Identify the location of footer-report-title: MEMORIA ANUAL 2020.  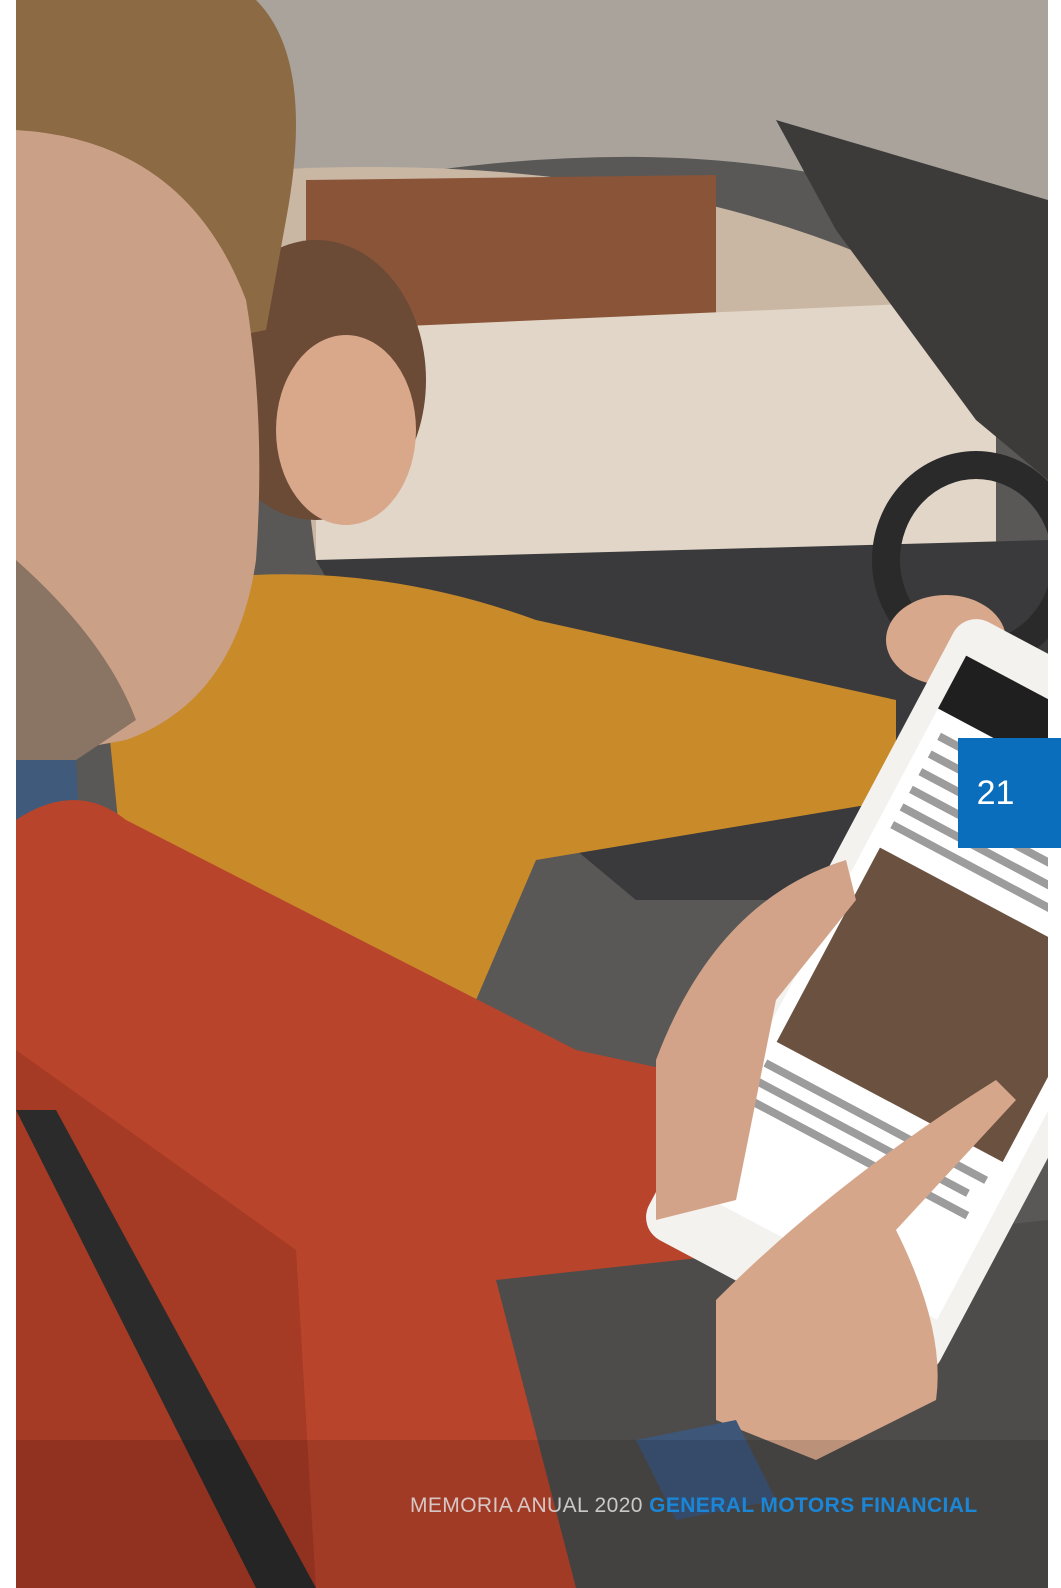
(530, 1505).